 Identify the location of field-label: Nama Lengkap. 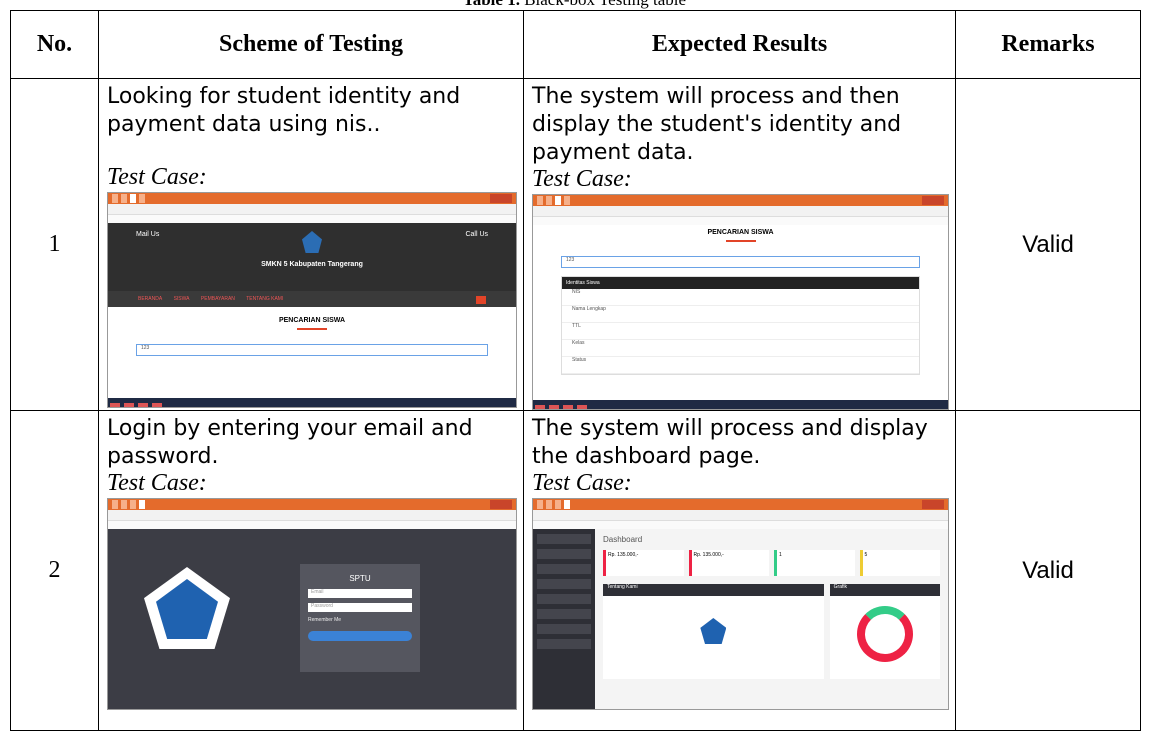
(589, 309).